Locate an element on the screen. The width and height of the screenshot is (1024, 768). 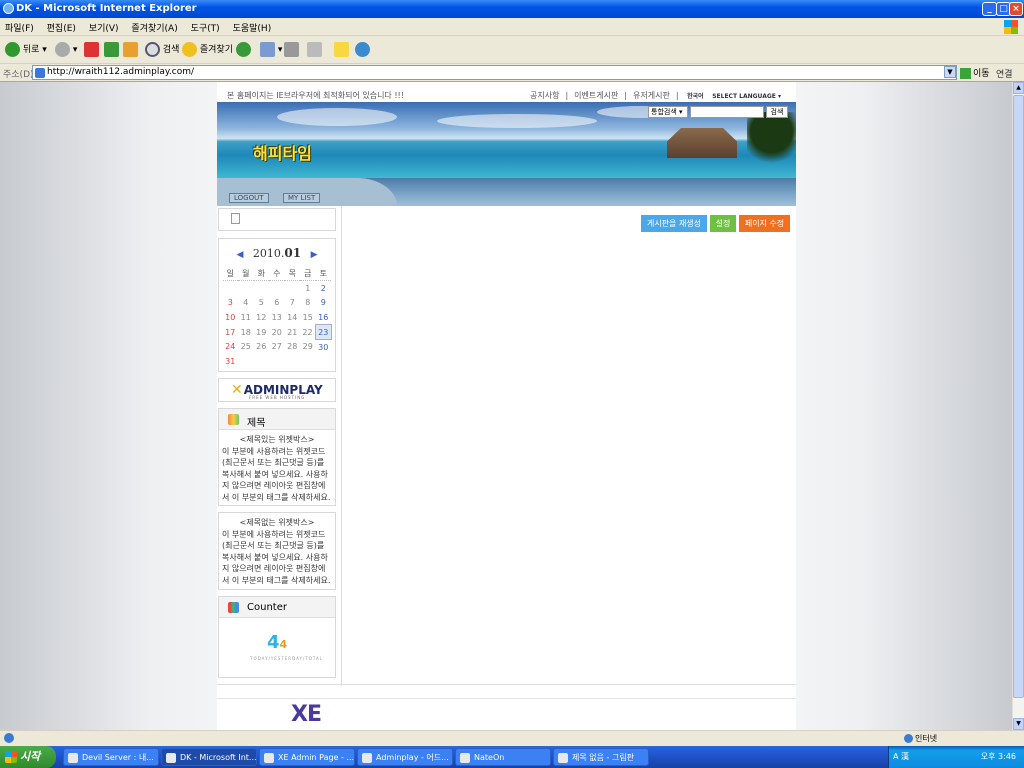
scroll-up-button: ▲ is located at coordinates (1018, 88).